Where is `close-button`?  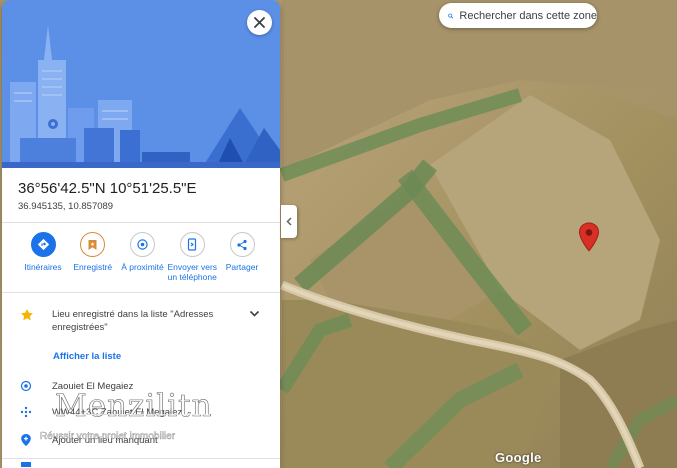
close-button is located at coordinates (259, 22).